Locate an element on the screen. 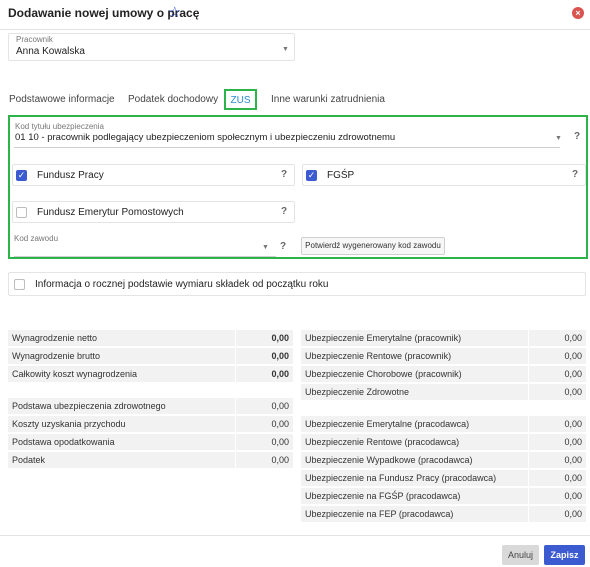  tab-zus-label: ZUS is located at coordinates (240, 100).